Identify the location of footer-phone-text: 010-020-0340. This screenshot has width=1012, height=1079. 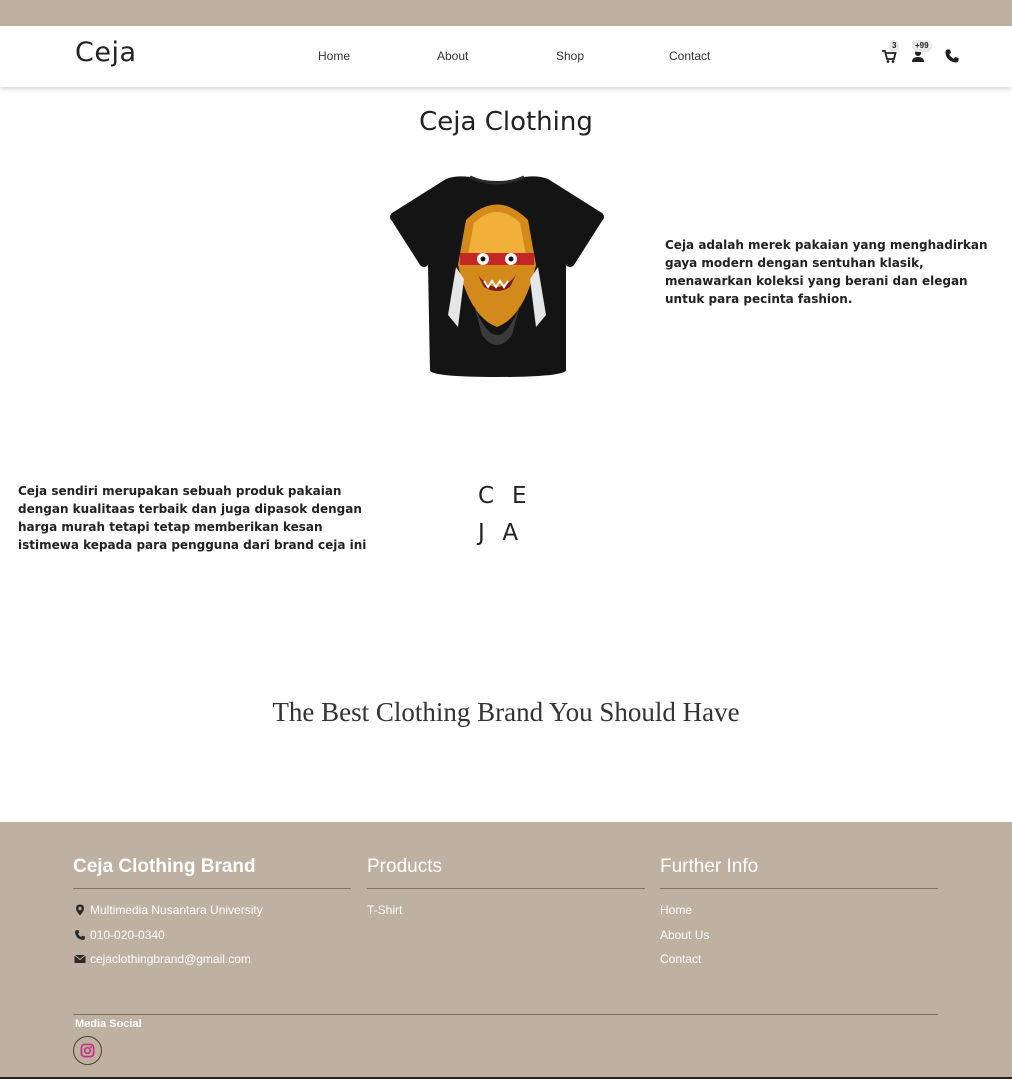
(127, 935).